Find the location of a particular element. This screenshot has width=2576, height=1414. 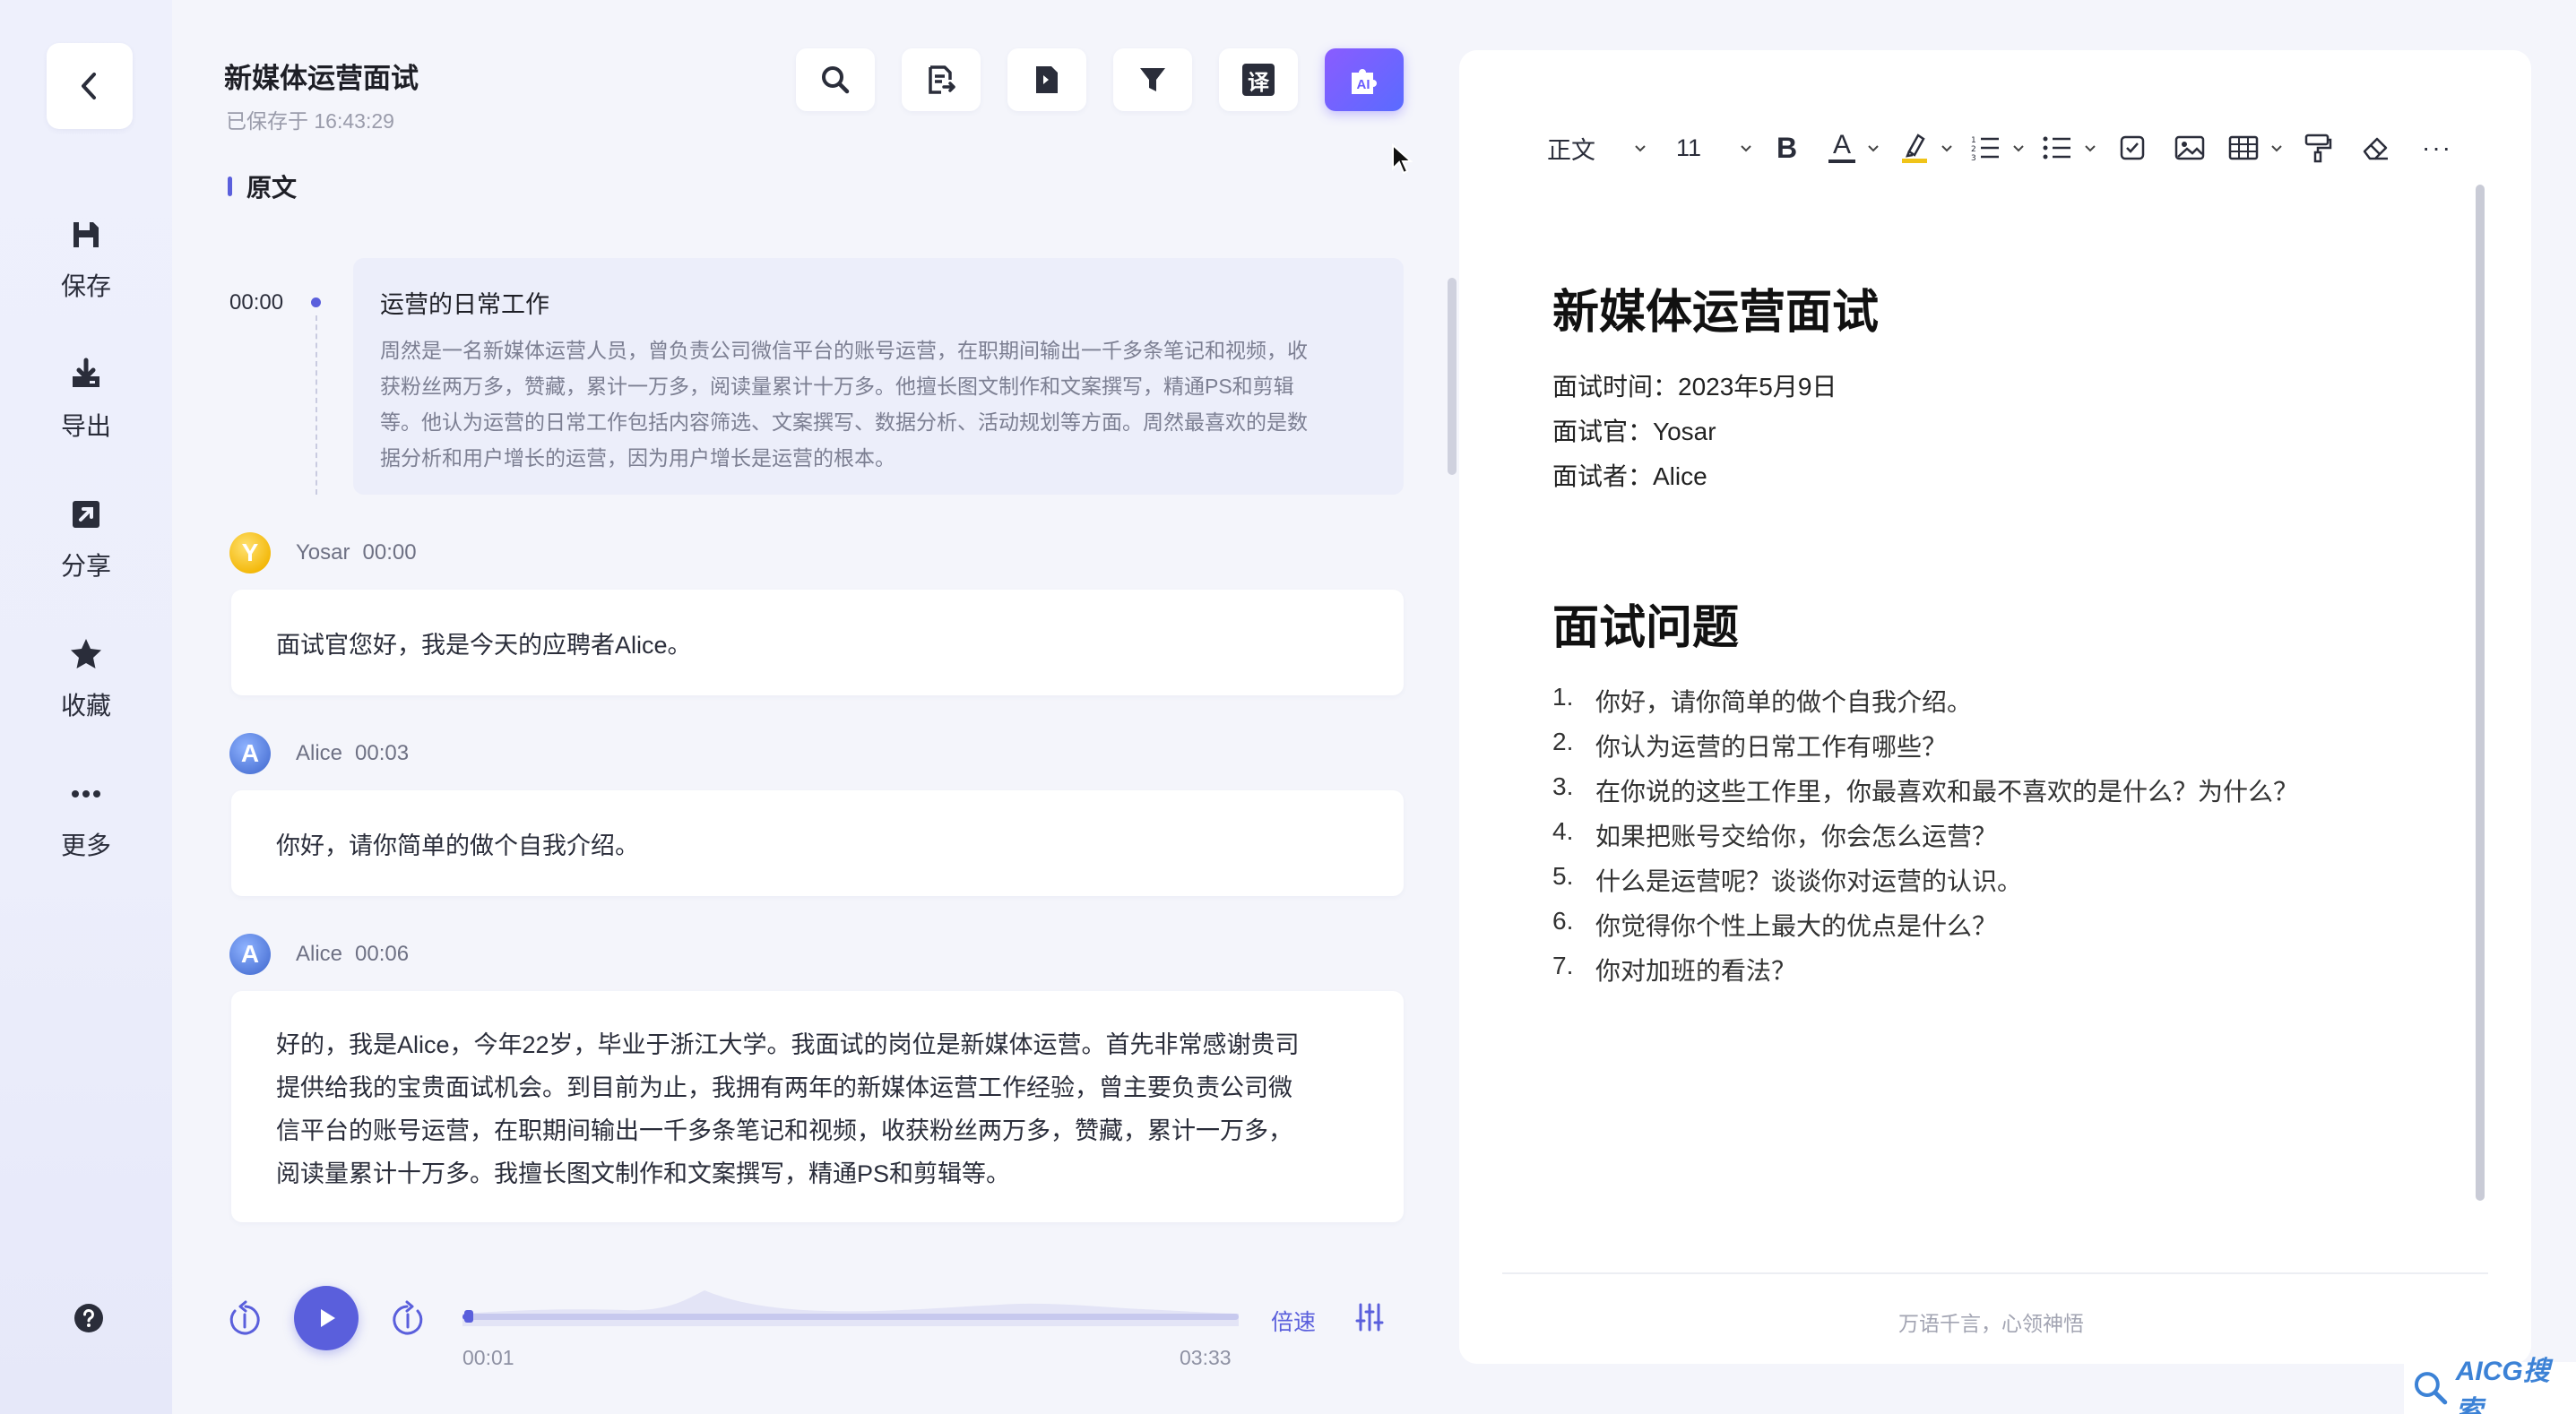

doc-heading-2: 面试问题 is located at coordinates (1645, 623).